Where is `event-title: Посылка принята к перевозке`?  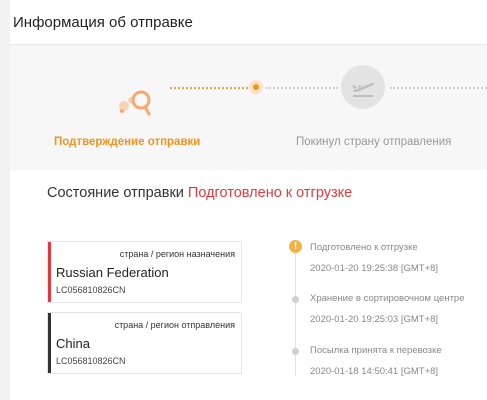
event-title: Посылка принята к перевозке is located at coordinates (376, 350).